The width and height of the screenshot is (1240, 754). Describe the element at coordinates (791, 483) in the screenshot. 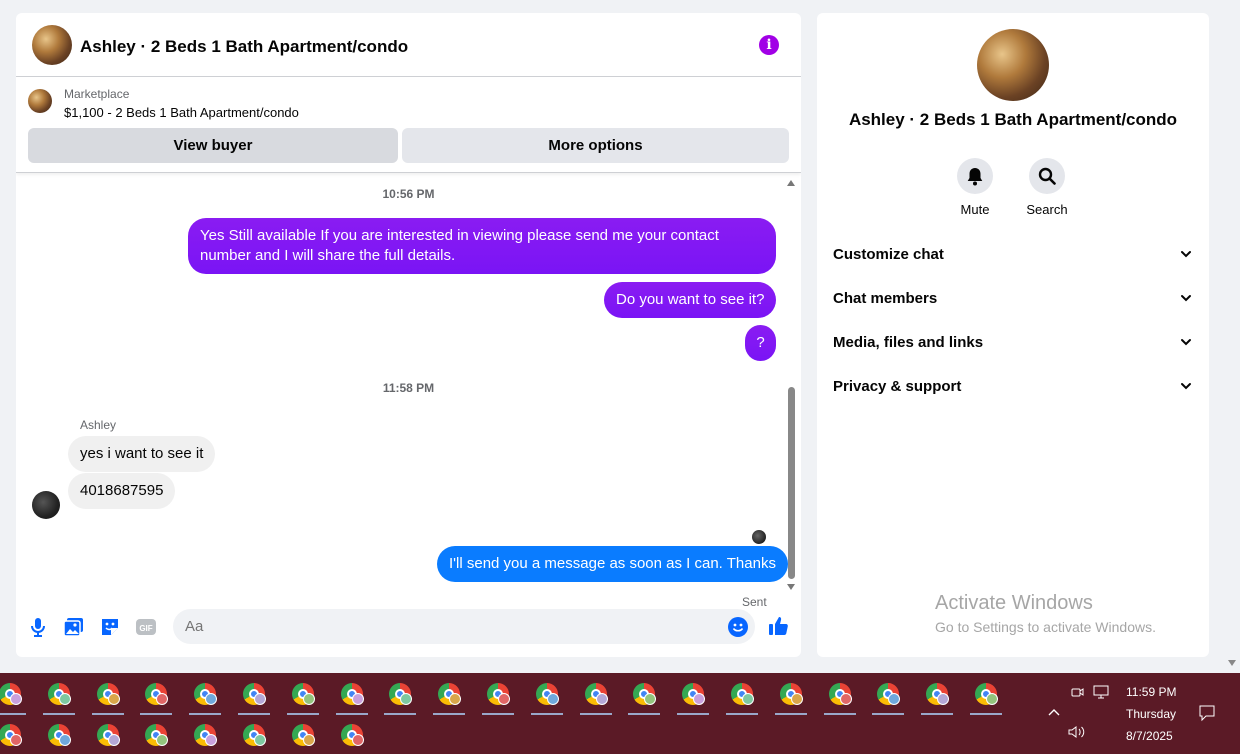

I see `scrollbar-thumb` at that location.